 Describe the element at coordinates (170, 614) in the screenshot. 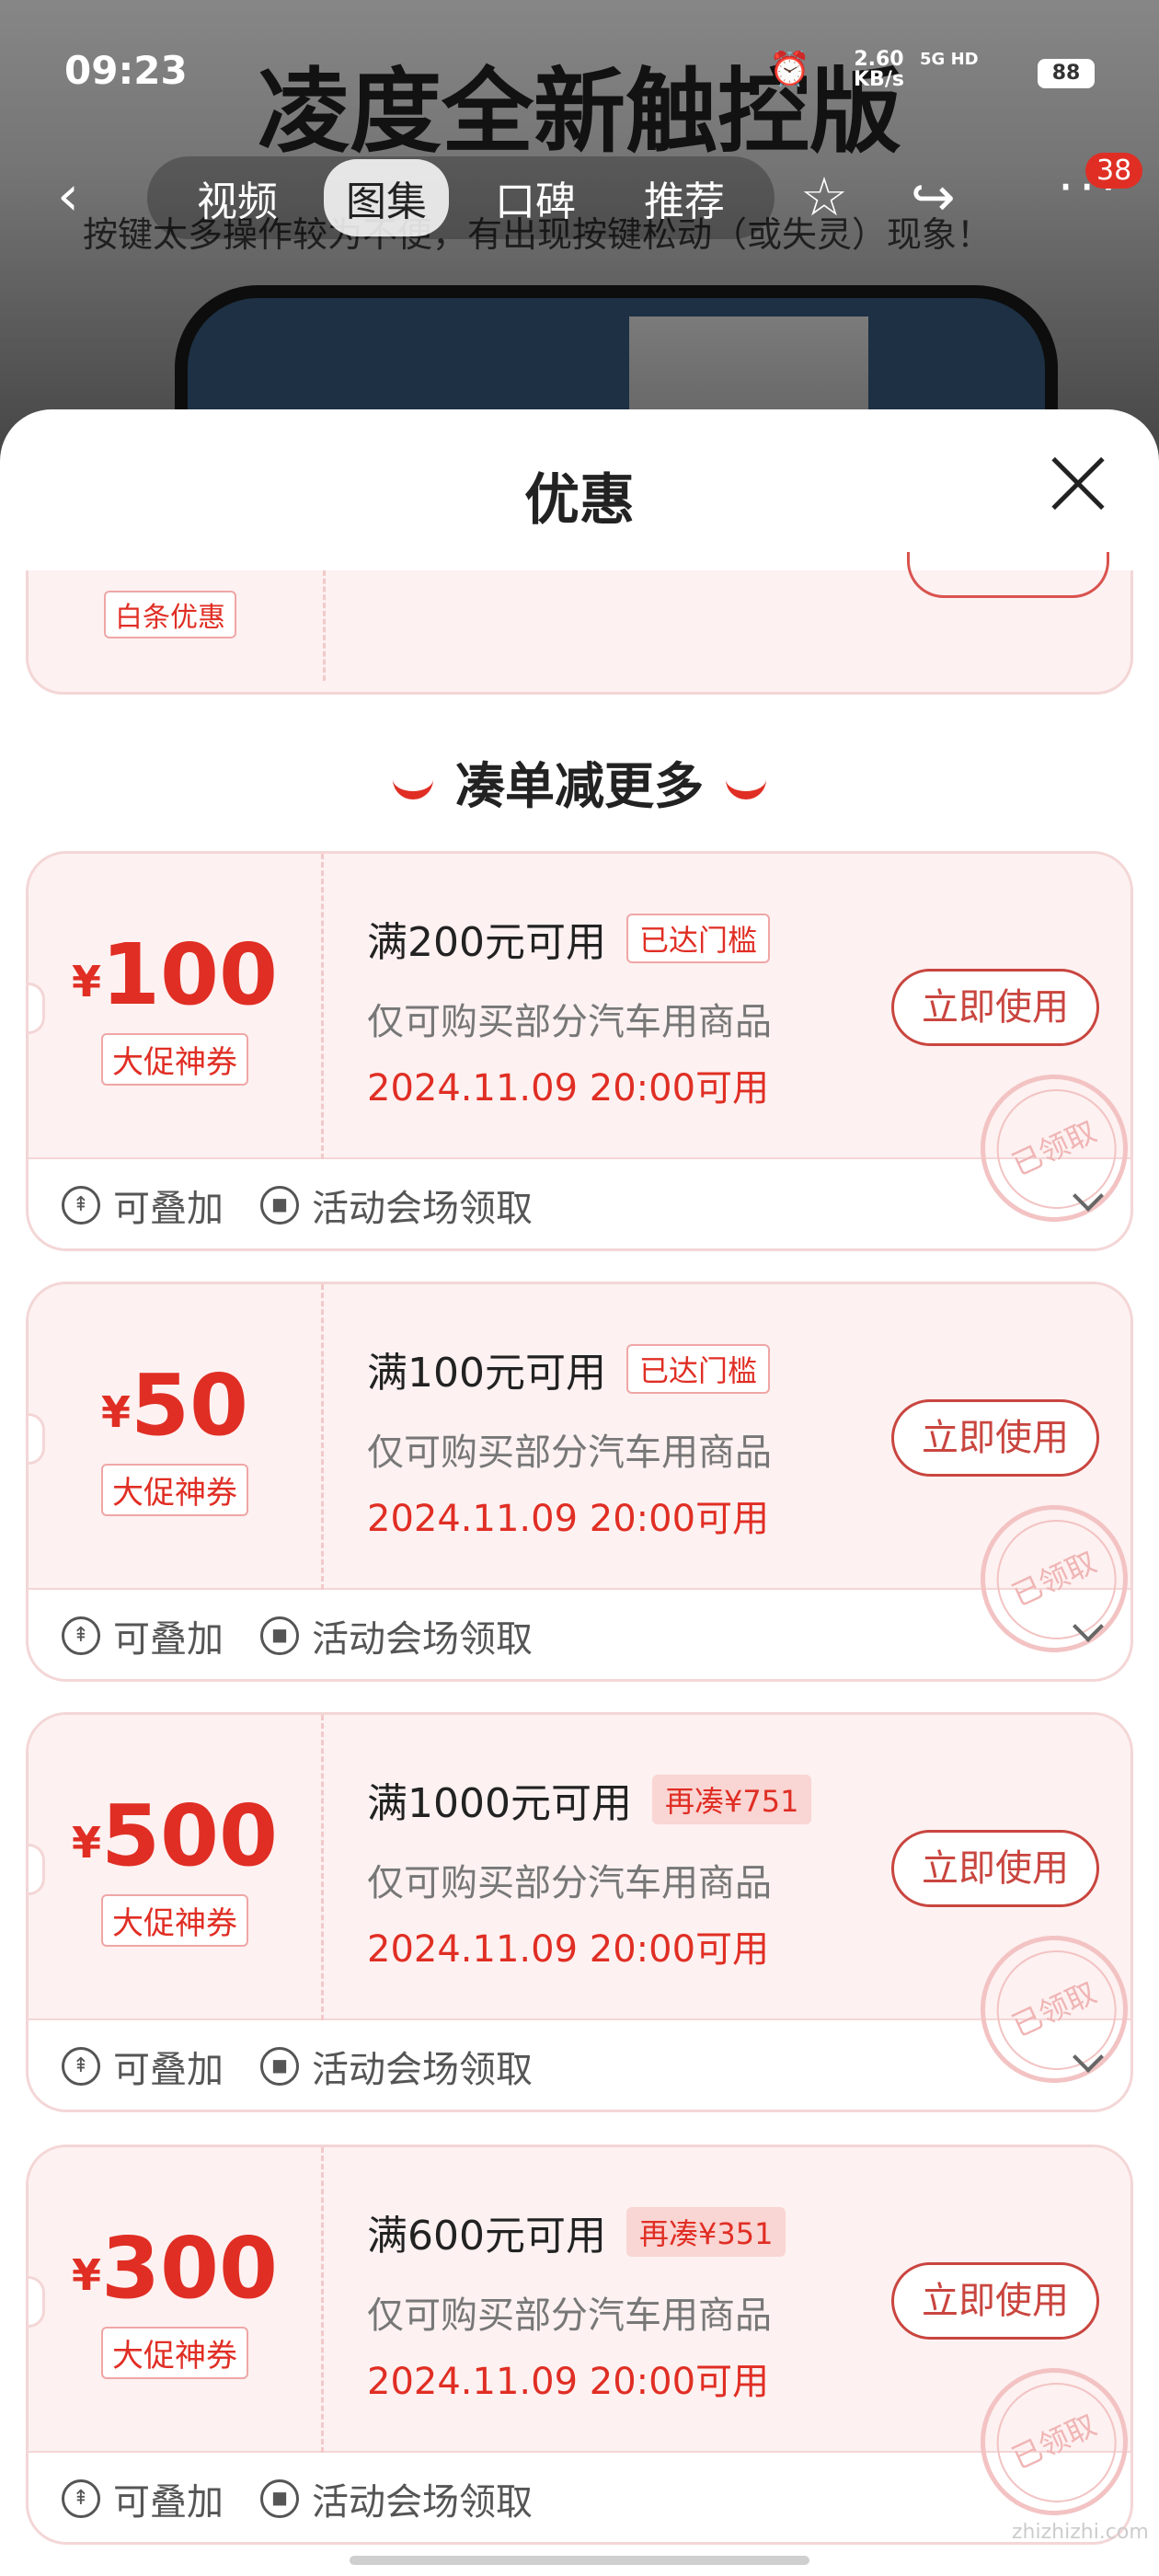

I see `coupon-type-tag: 白条优惠` at that location.